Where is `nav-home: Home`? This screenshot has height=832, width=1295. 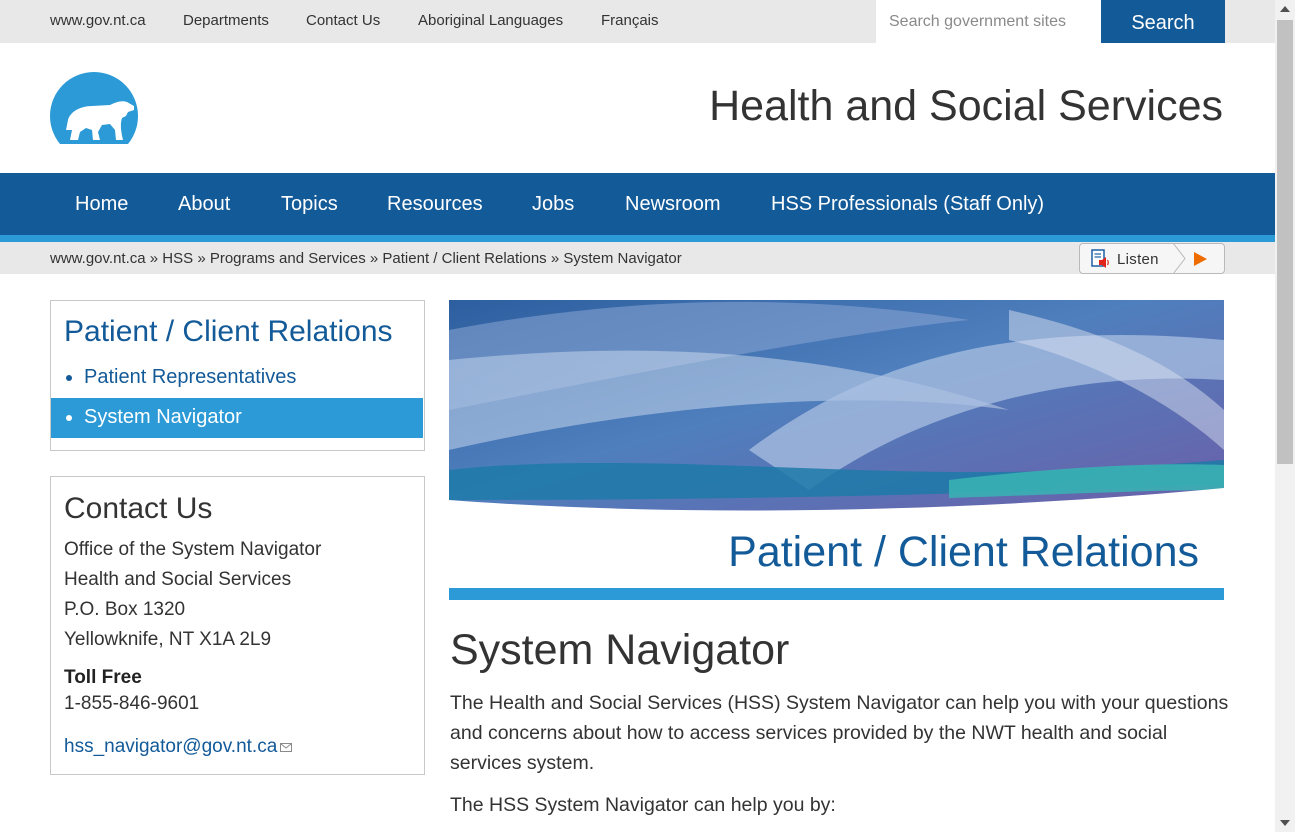
nav-home: Home is located at coordinates (101, 204).